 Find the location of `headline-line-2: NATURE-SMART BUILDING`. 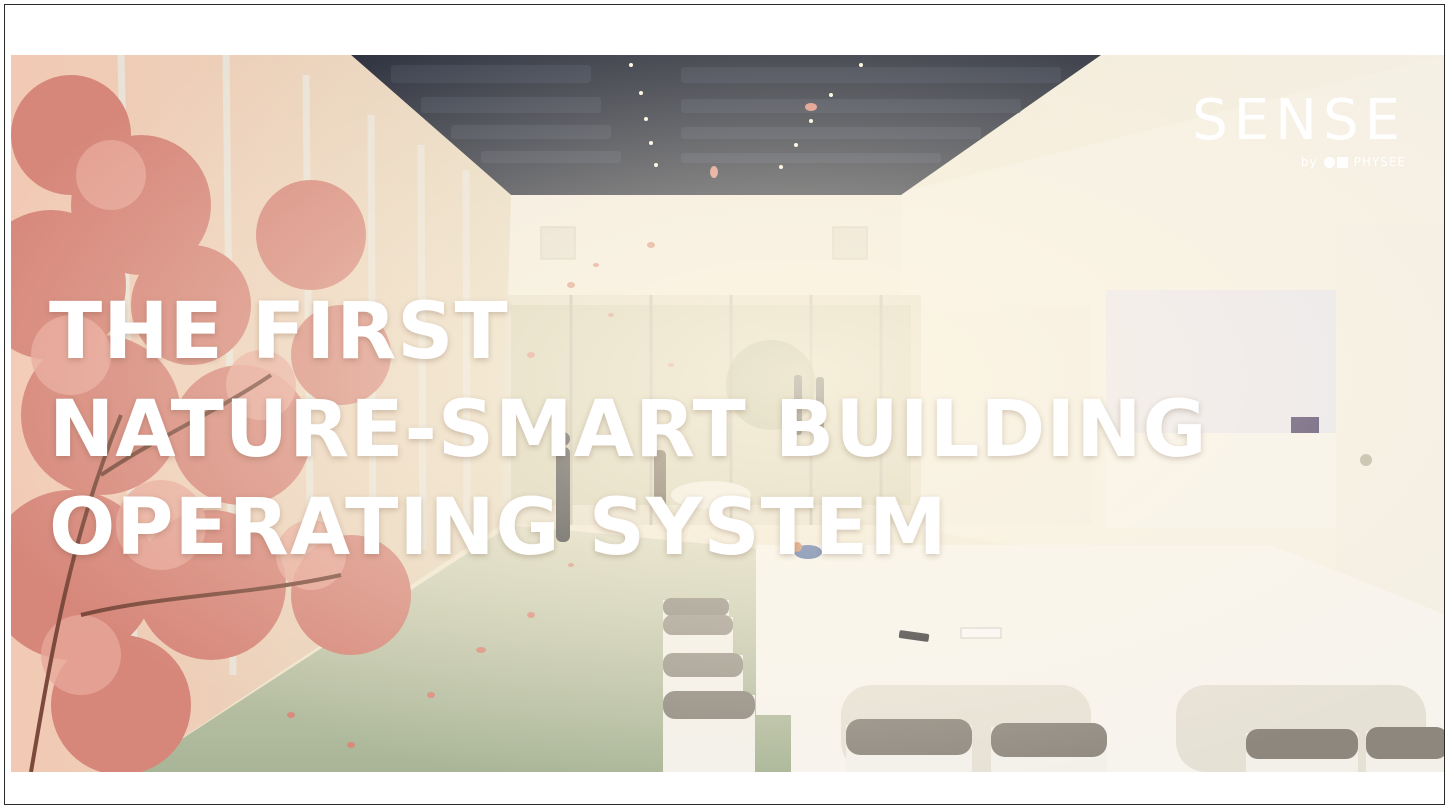

headline-line-2: NATURE-SMART BUILDING is located at coordinates (628, 430).